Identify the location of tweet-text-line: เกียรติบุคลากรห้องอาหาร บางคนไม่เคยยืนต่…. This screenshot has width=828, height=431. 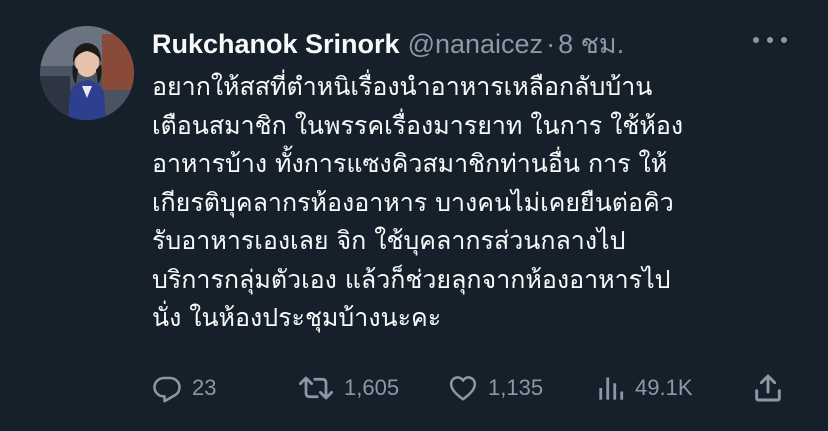
(413, 202).